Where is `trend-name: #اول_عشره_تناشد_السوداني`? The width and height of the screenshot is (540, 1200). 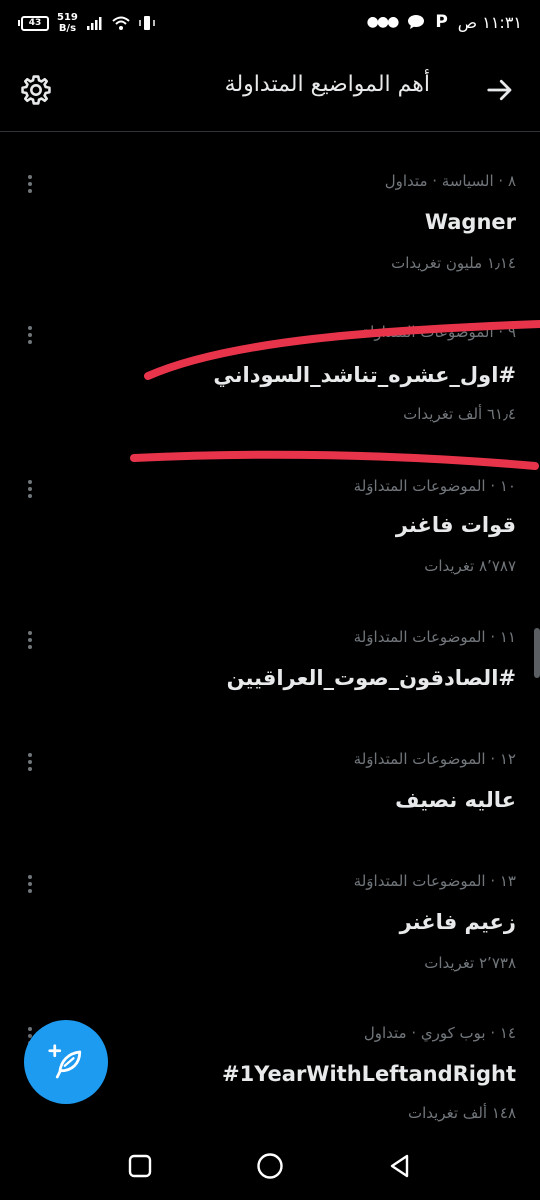
trend-name: #اول_عشره_تناشد_السوداني is located at coordinates (364, 375).